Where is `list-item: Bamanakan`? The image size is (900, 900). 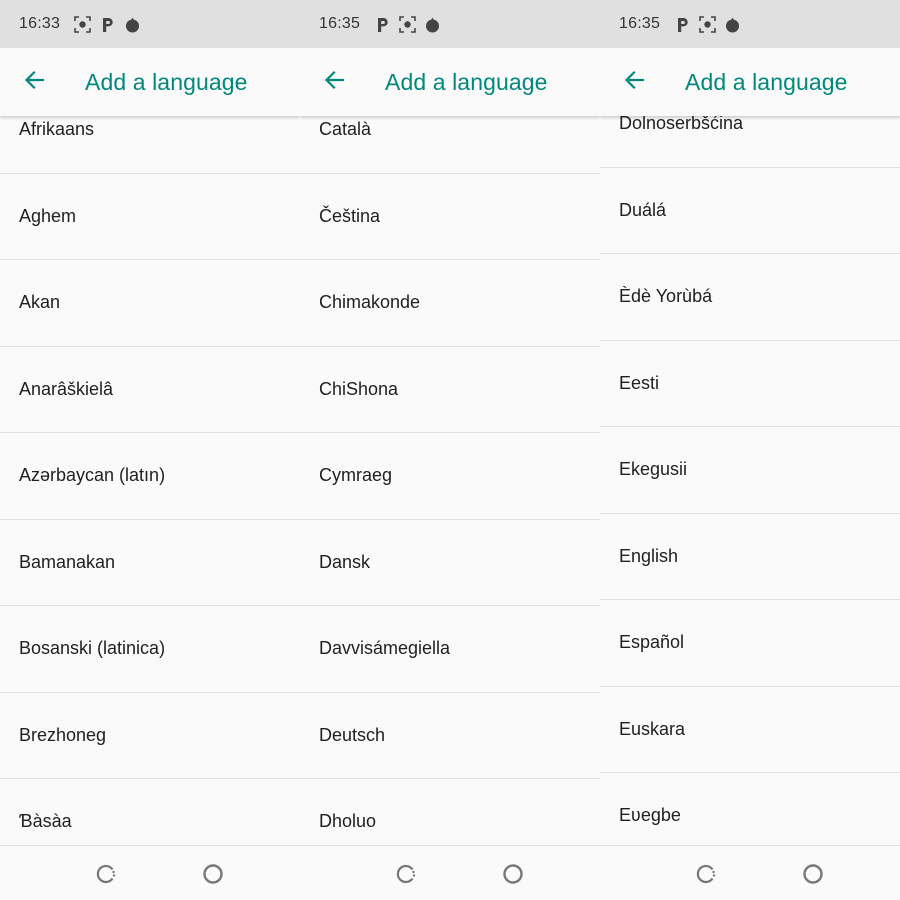
list-item: Bamanakan is located at coordinates (150, 563).